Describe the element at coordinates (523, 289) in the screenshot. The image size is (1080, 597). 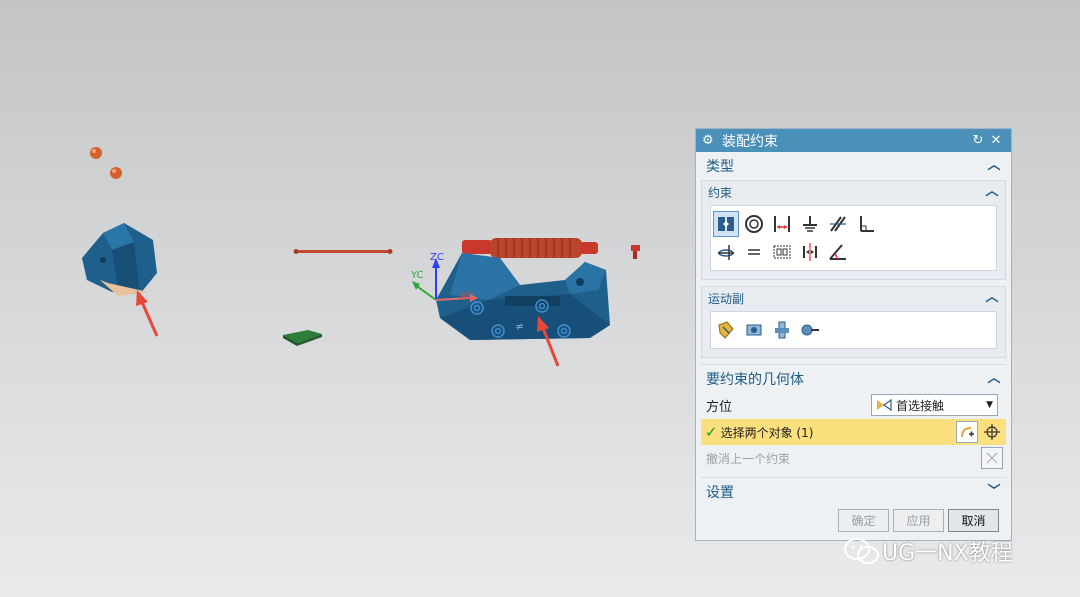
I see `vise-body-part: ≠` at that location.